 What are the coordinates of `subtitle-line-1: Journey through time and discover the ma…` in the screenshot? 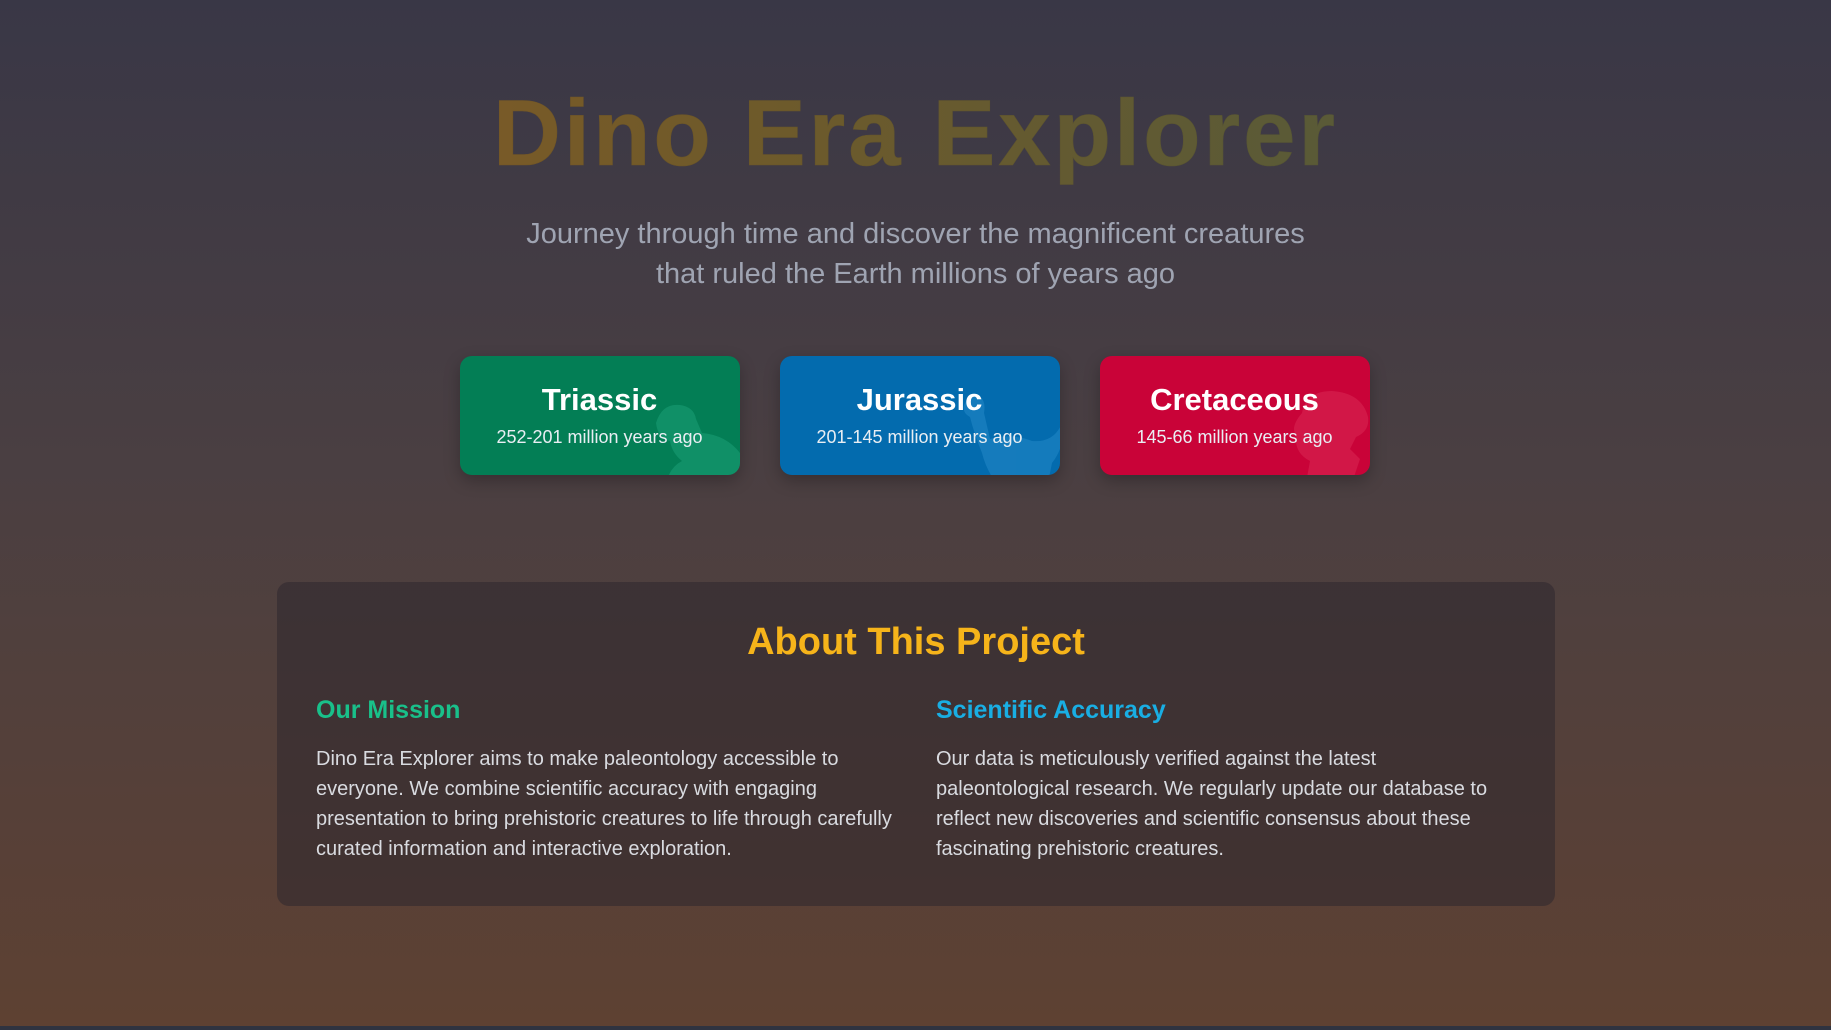 It's located at (915, 234).